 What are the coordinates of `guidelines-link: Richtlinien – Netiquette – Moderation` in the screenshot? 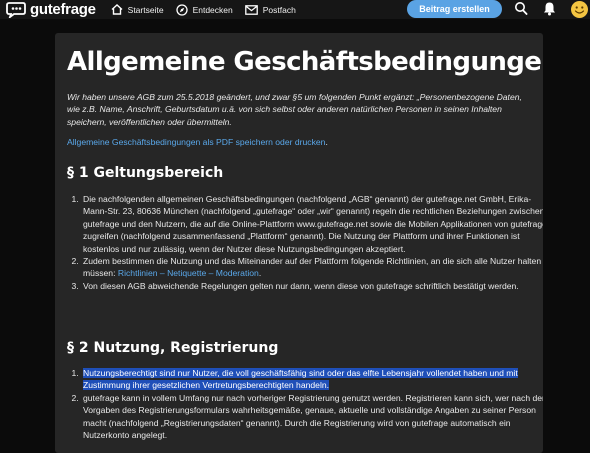 It's located at (188, 273).